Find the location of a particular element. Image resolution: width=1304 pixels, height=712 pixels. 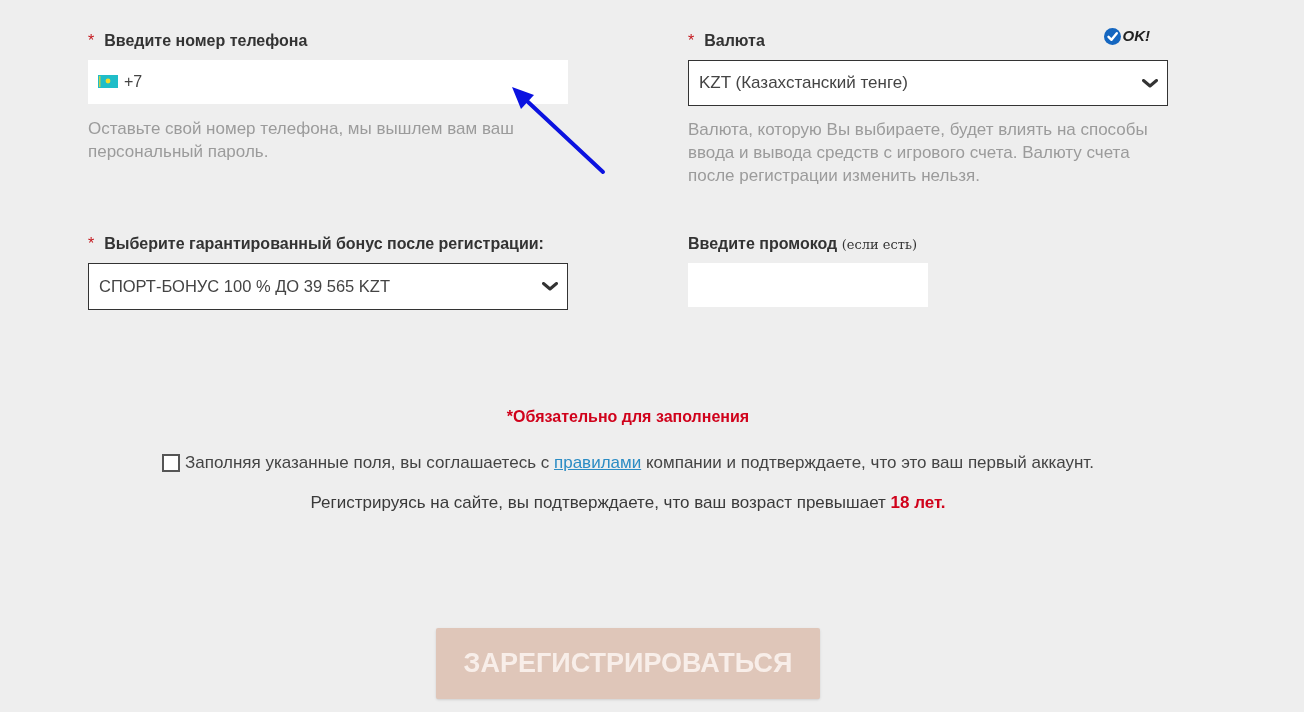

phone-label: Введите номер телефона is located at coordinates (206, 41).